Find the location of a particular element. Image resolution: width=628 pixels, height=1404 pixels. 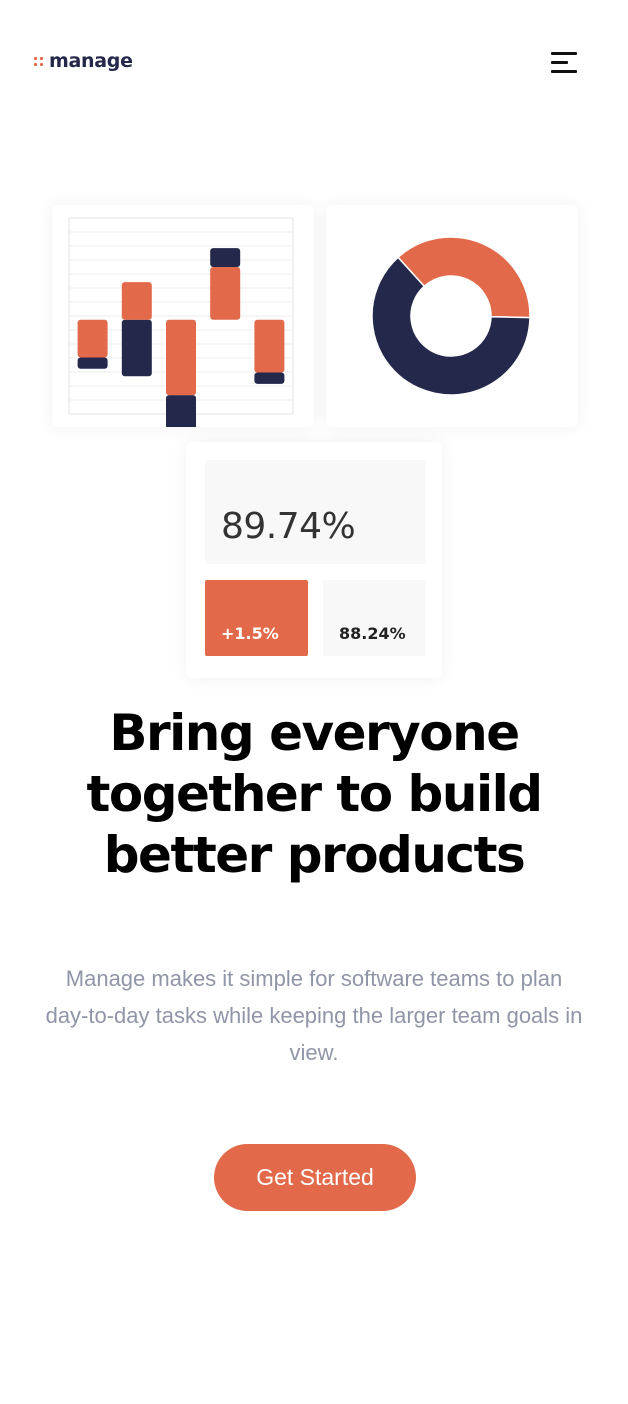

donut-slice is located at coordinates (464, 277).